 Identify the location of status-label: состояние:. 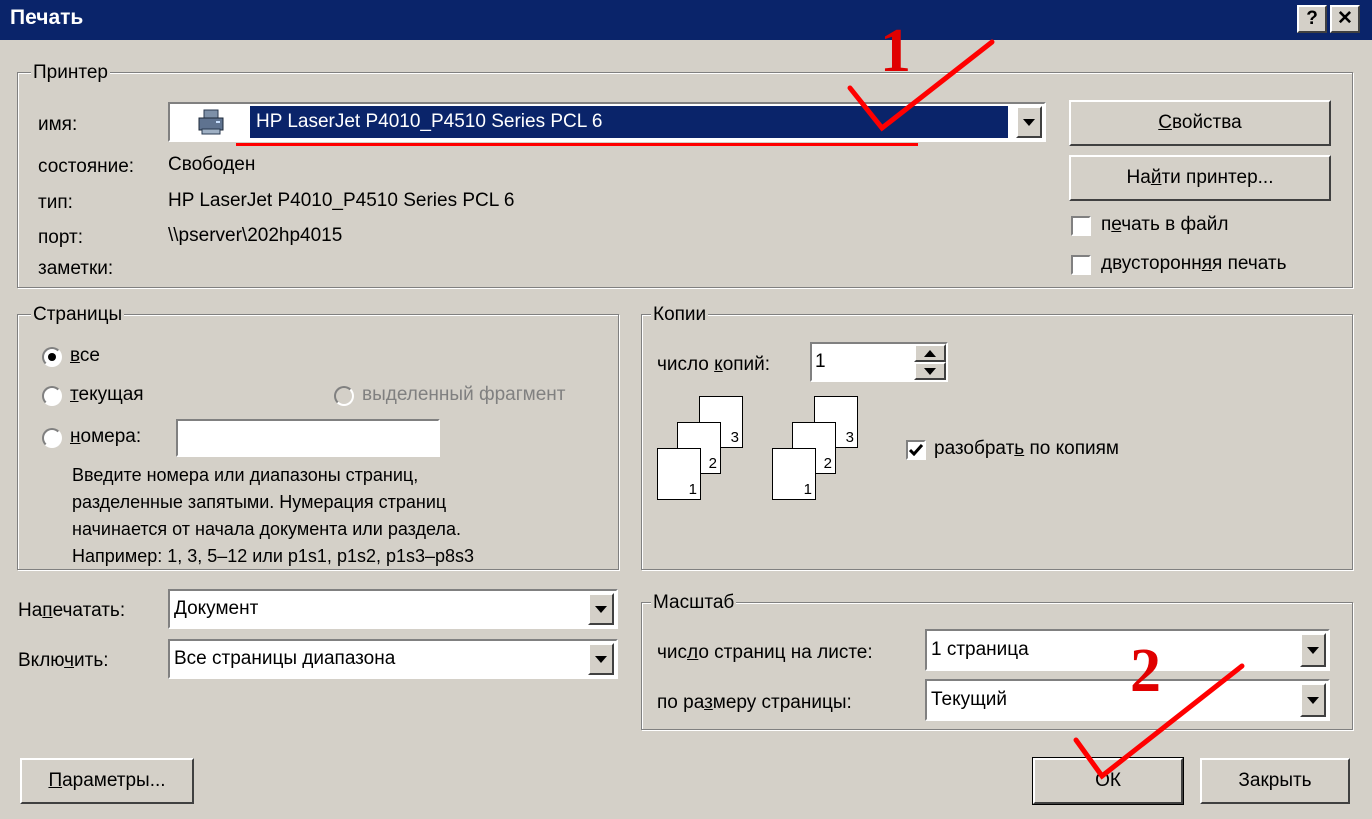
(86, 166).